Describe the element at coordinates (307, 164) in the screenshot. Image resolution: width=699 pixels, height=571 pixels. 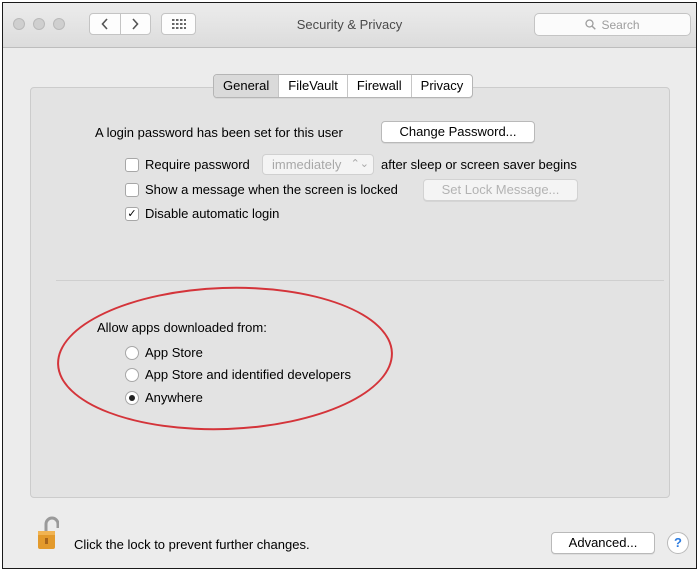
I see `require-password-delay-value: immediately` at that location.